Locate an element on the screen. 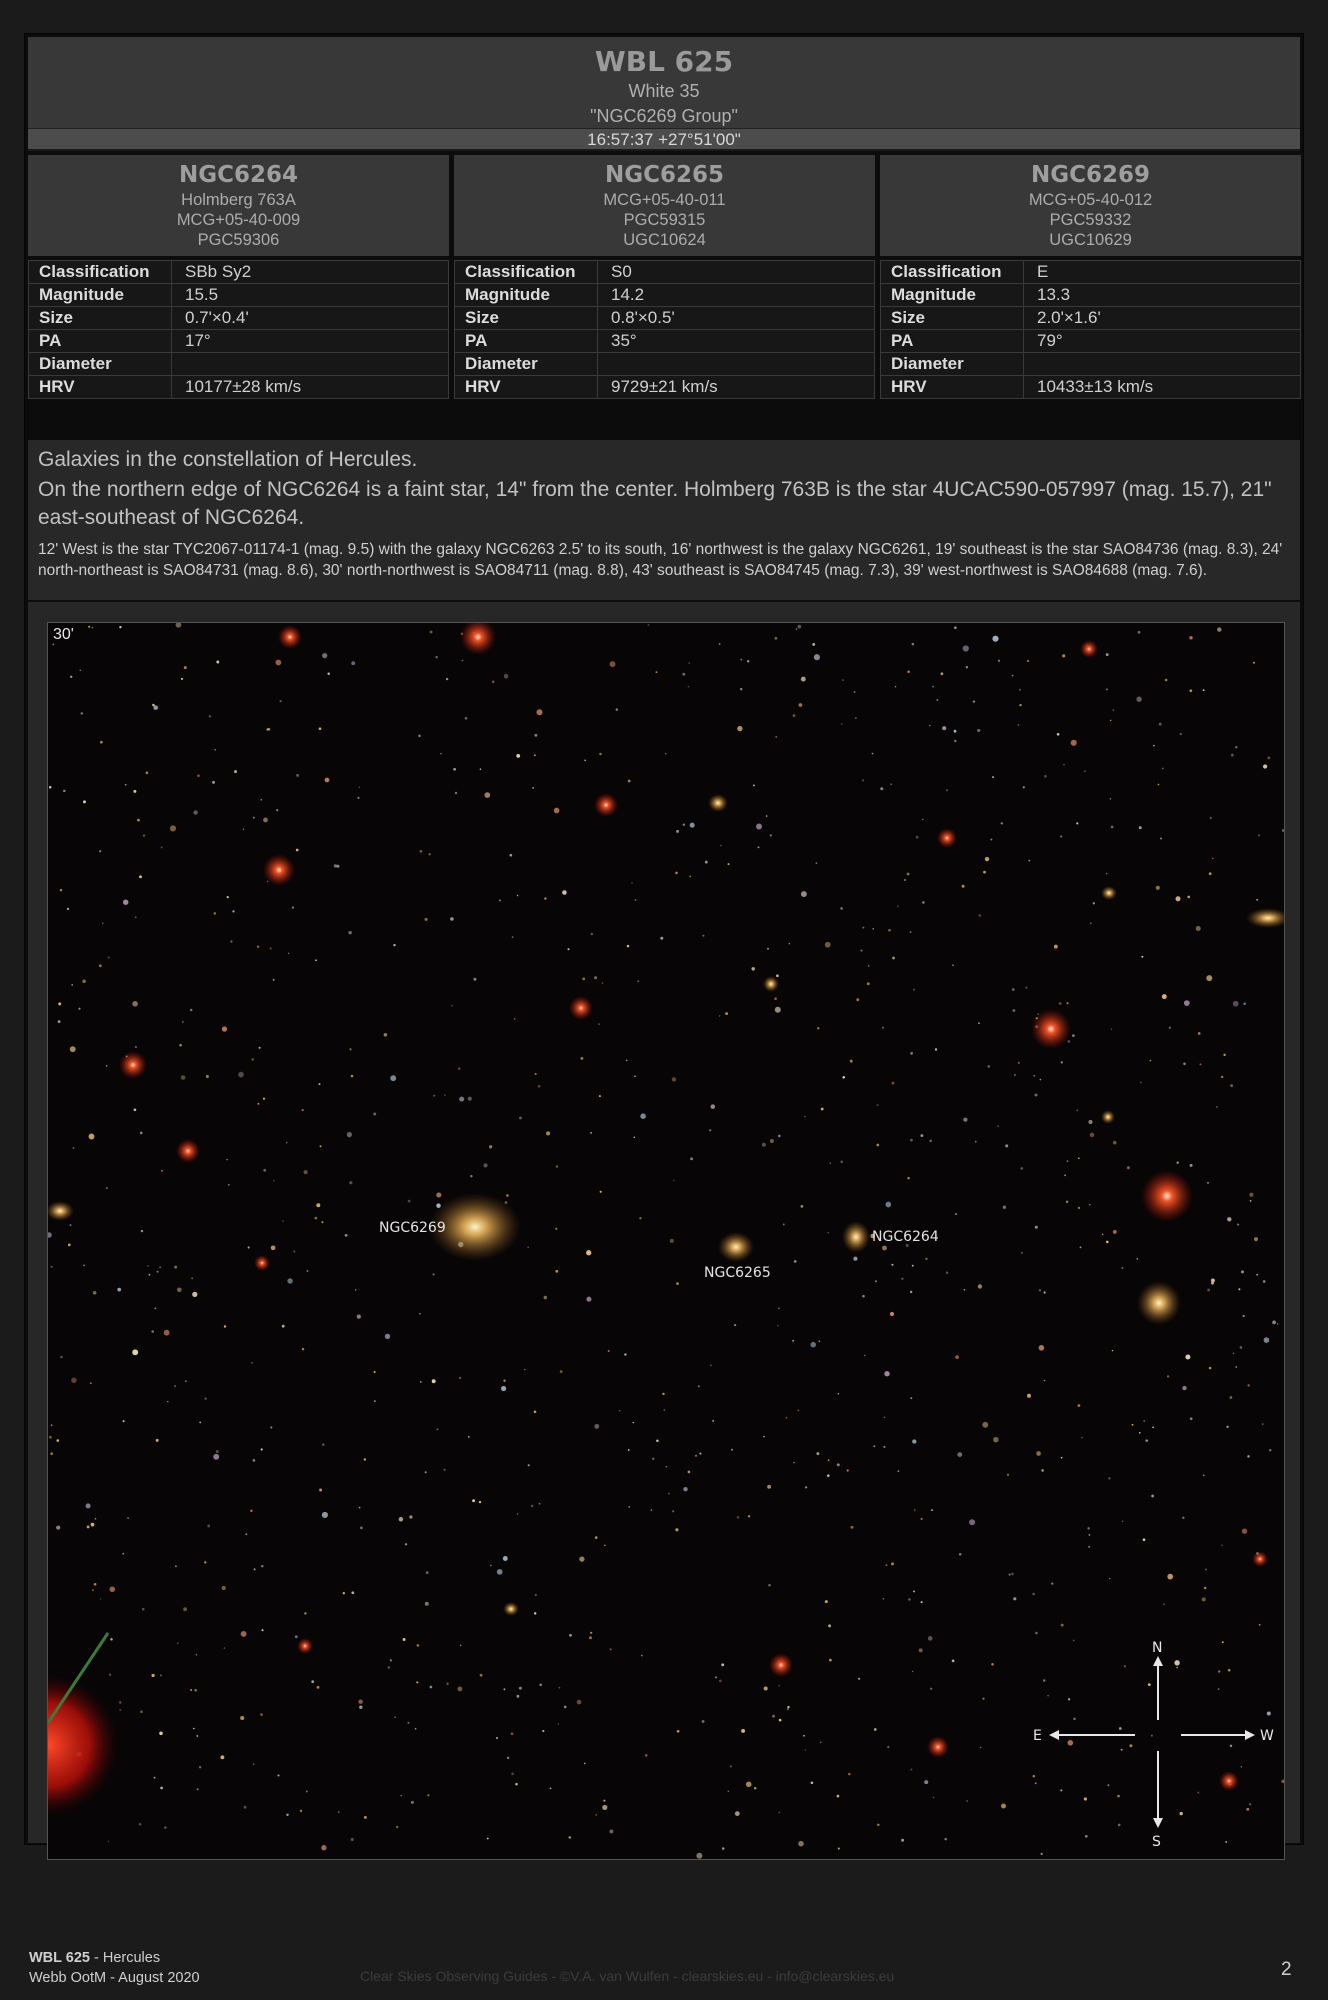 The height and width of the screenshot is (2000, 1328). coordinates: 16:57:37 +27°51'00" is located at coordinates (664, 139).